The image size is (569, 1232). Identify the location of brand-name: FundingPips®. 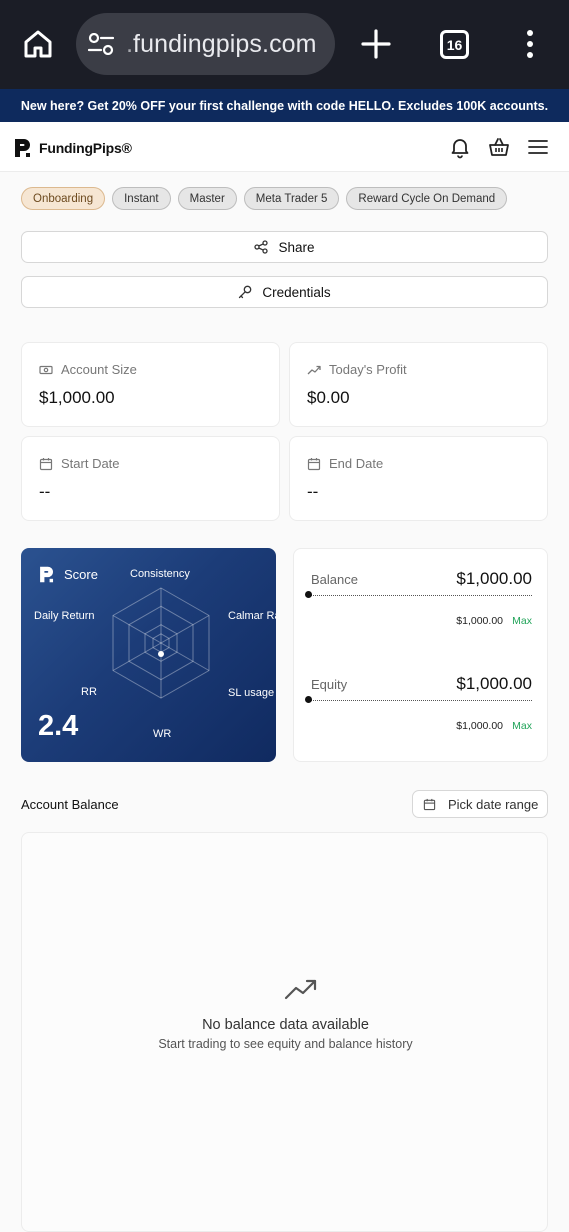
(85, 148).